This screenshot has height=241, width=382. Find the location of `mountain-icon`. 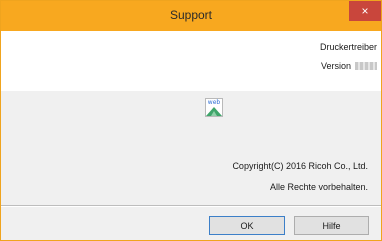

mountain-icon is located at coordinates (214, 111).